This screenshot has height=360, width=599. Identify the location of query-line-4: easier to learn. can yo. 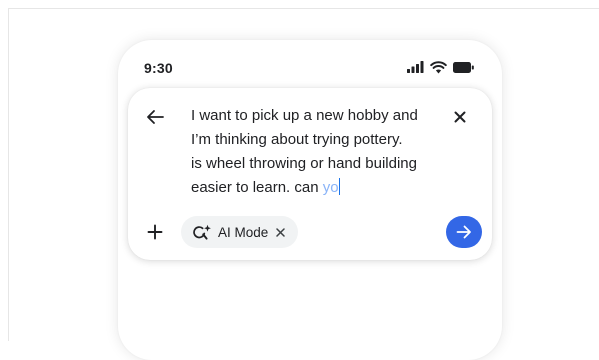
(311, 188).